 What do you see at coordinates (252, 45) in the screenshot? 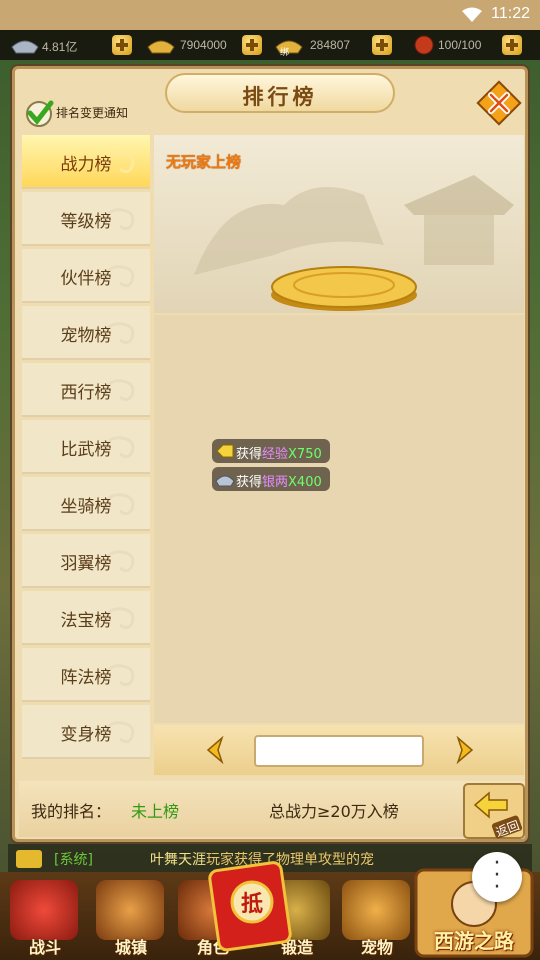
I see `add-gold-button` at bounding box center [252, 45].